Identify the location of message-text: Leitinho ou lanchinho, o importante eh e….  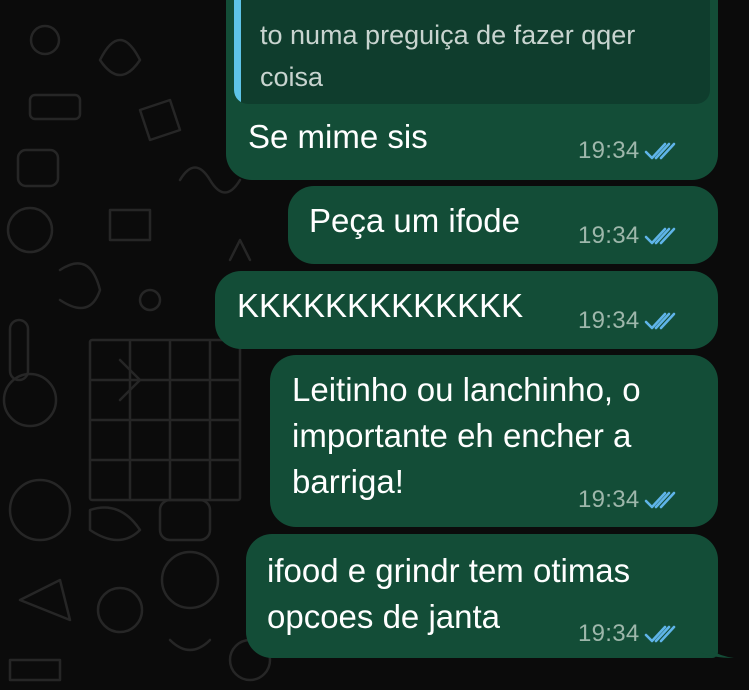
(466, 435).